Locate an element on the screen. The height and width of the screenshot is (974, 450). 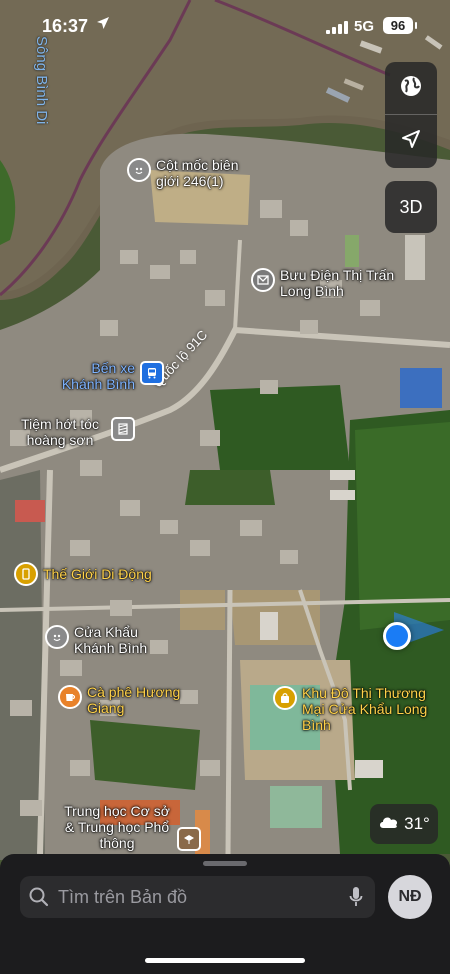
school-icon is located at coordinates (189, 839).